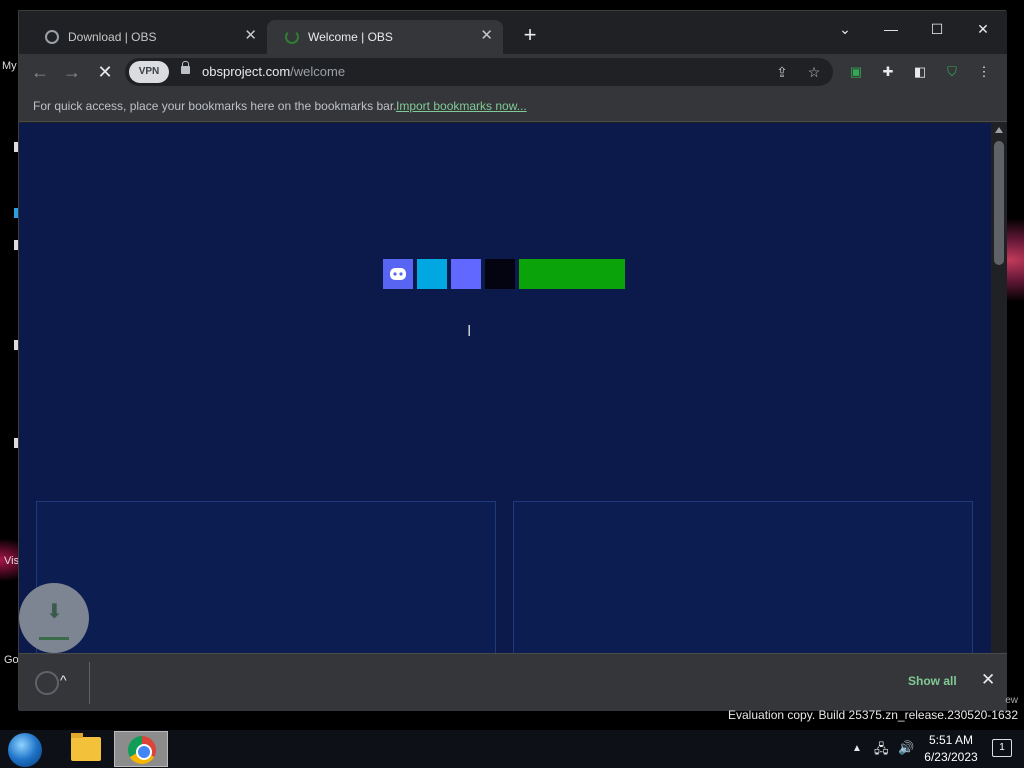 Image resolution: width=1024 pixels, height=768 pixels. I want to click on address-bar: VPN obsproject.com/welcome ⇪ ☆, so click(479, 72).